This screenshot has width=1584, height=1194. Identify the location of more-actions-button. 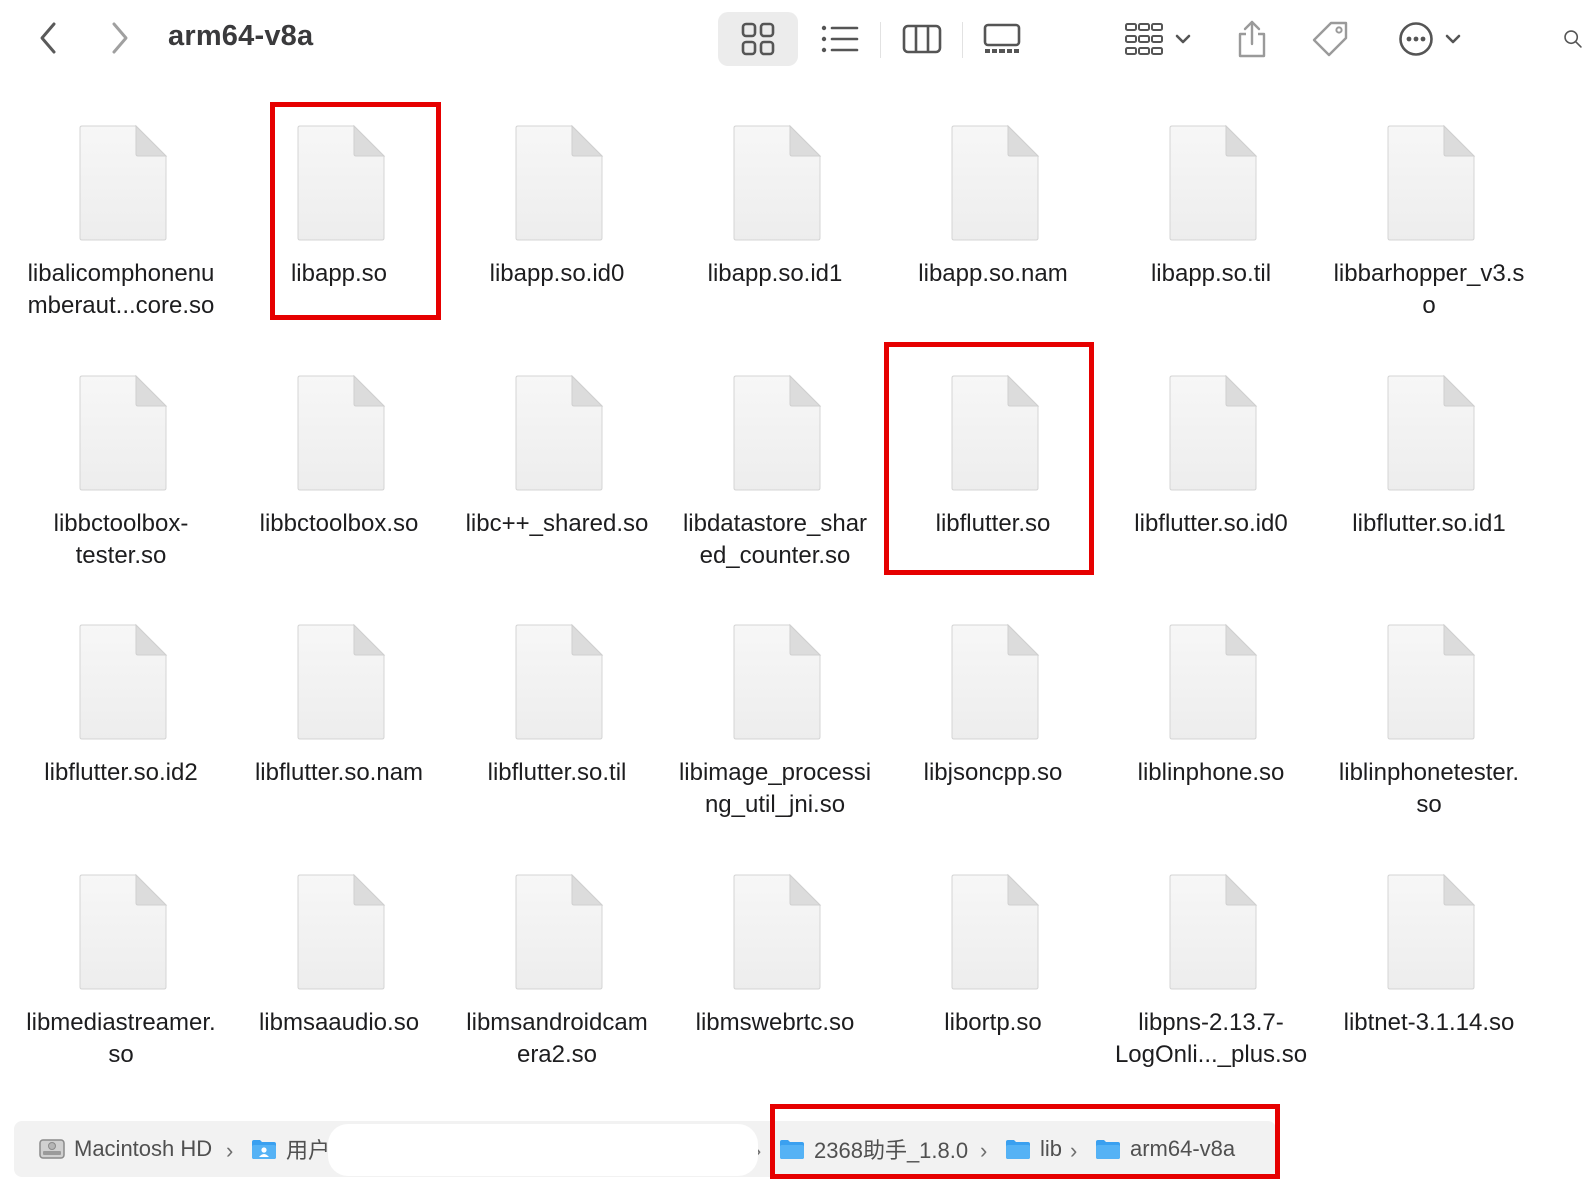
(1430, 39).